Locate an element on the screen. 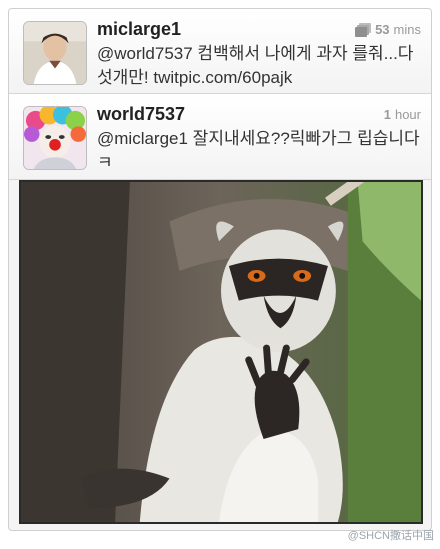 The height and width of the screenshot is (549, 440). tweet-text: @miclarge1 잘지내세요??릭빠가그 립습니다ㅋ is located at coordinates (258, 150).